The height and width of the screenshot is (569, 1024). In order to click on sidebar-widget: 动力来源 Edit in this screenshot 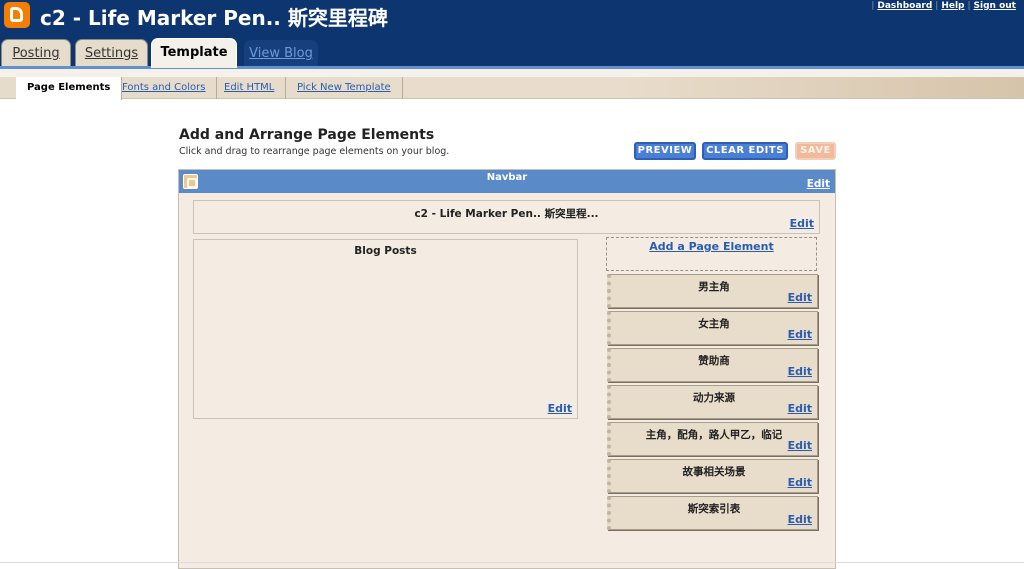, I will do `click(712, 402)`.